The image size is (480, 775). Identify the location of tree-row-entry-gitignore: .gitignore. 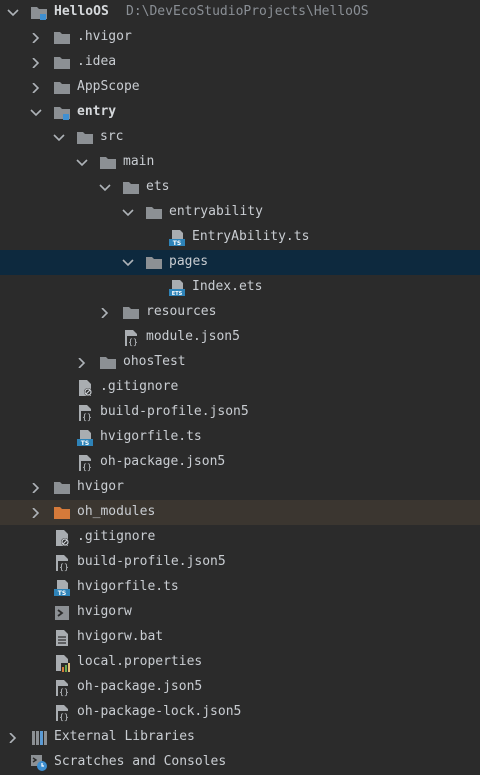
(240, 387).